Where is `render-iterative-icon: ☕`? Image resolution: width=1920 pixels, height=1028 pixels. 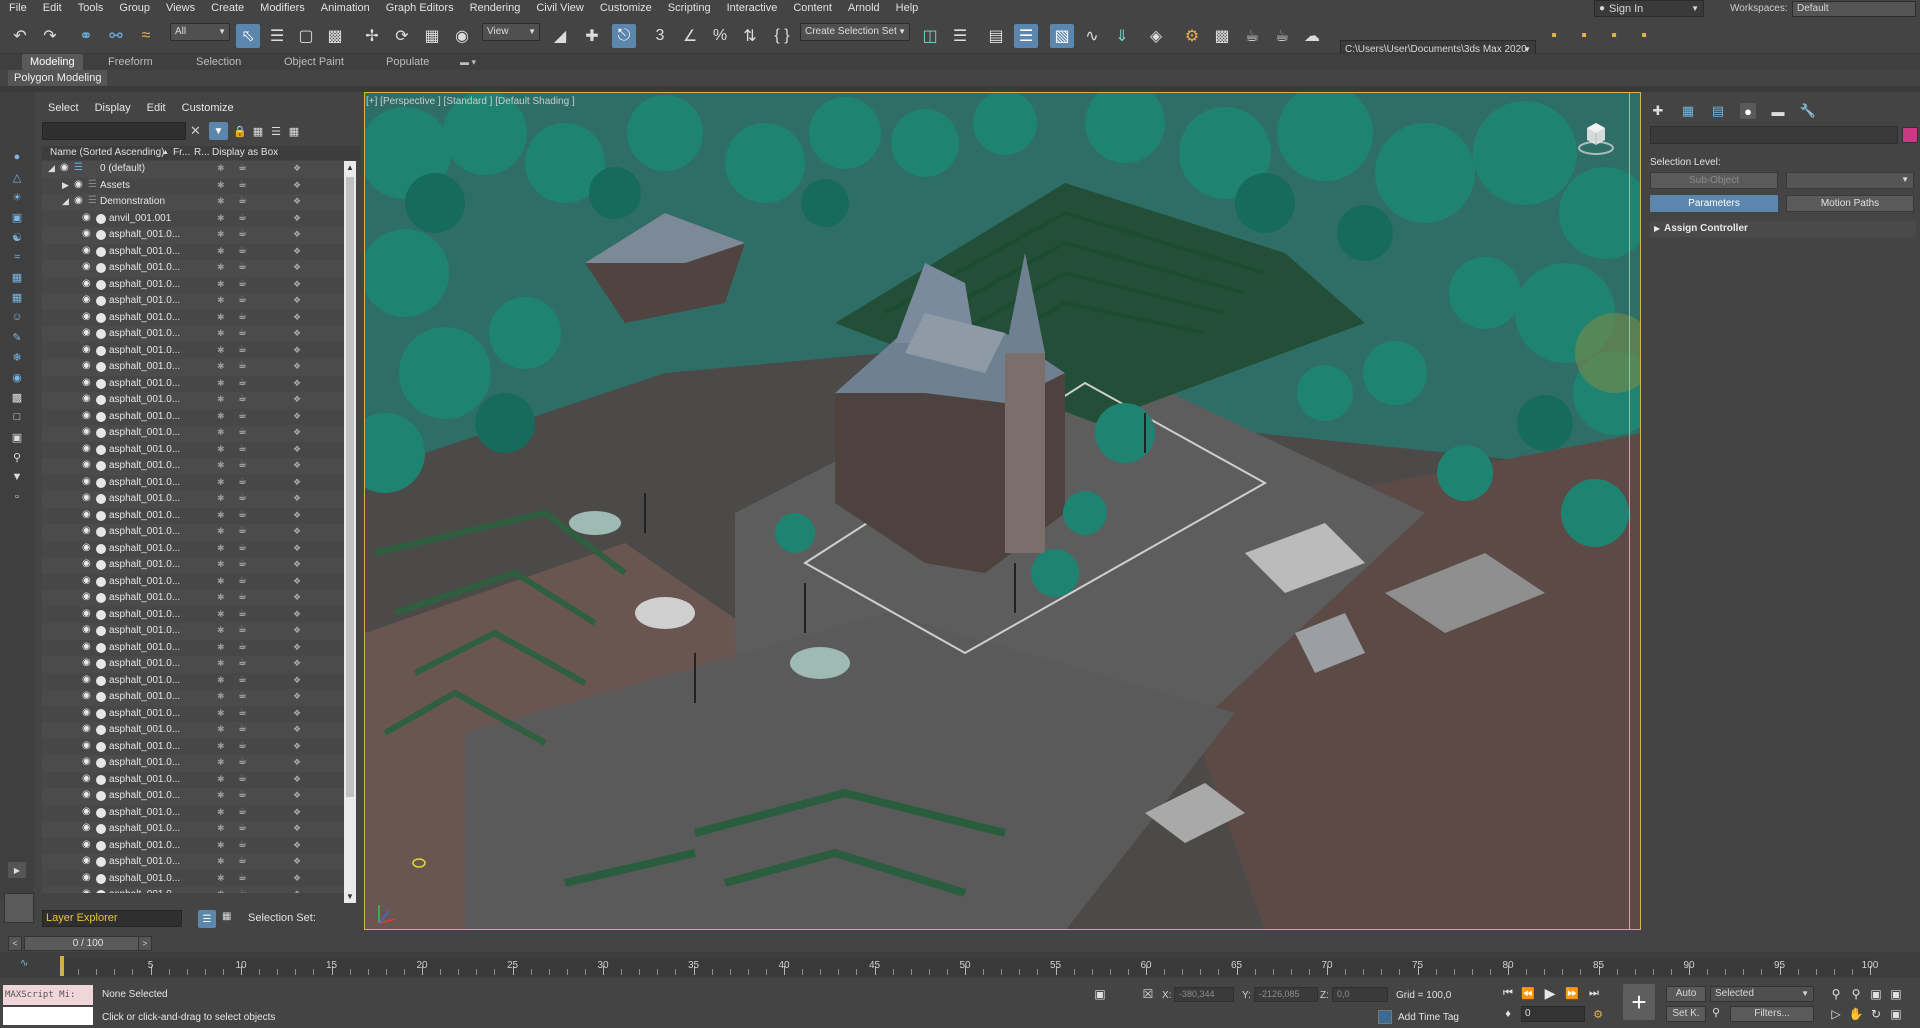 render-iterative-icon: ☕ is located at coordinates (1282, 36).